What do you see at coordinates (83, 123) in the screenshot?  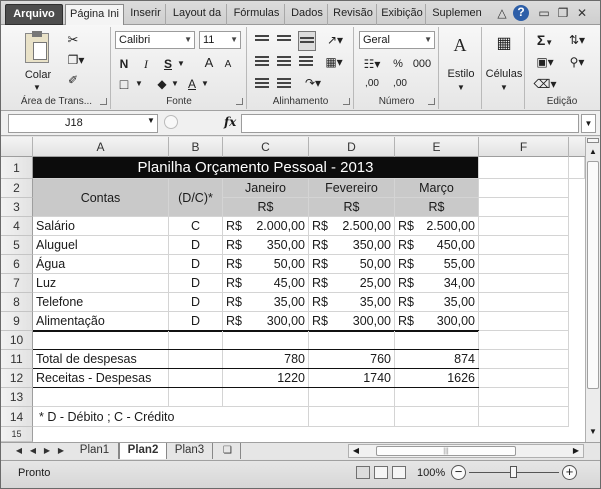 I see `name-box: J18` at bounding box center [83, 123].